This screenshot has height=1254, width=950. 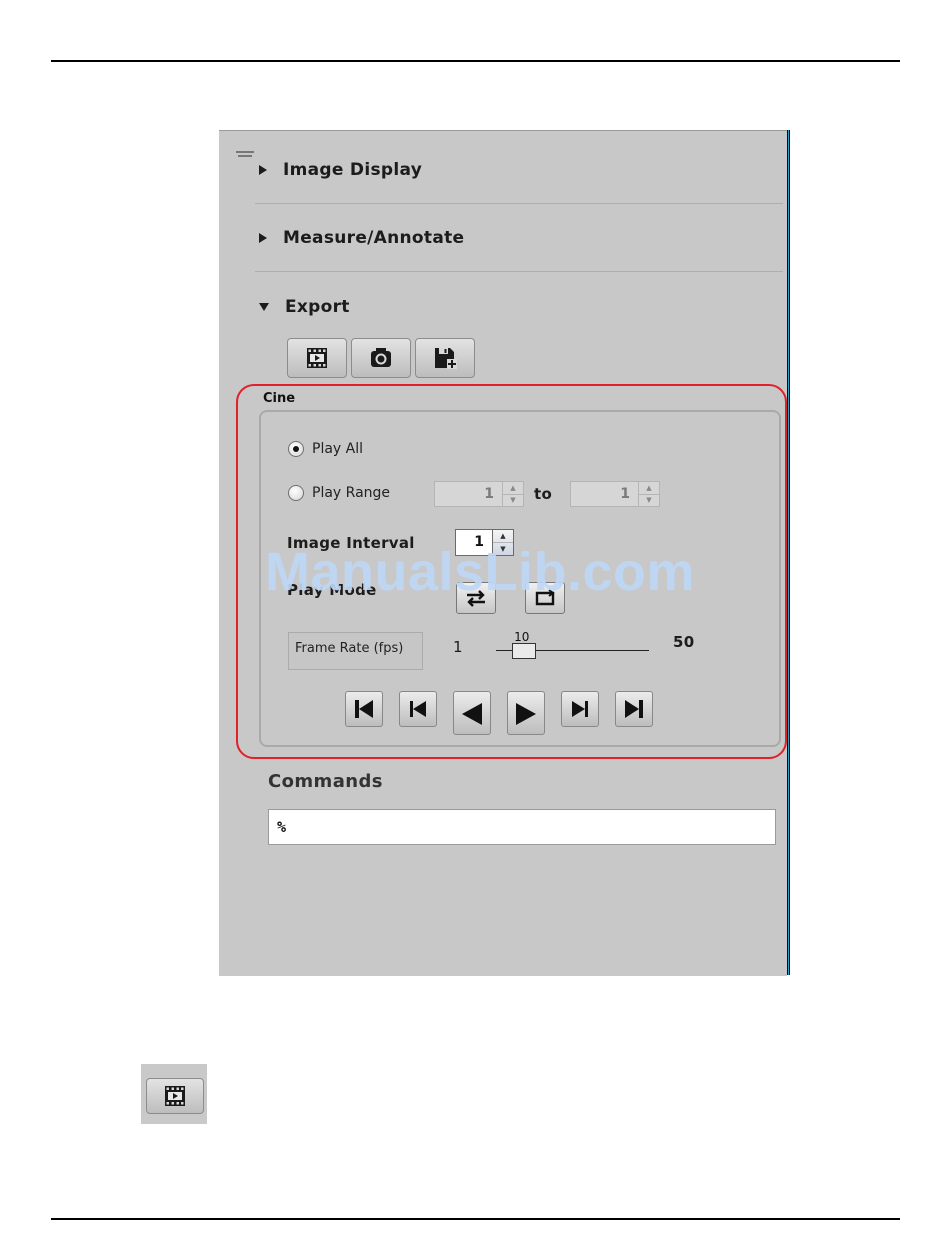 I want to click on screenshot-button, so click(x=381, y=358).